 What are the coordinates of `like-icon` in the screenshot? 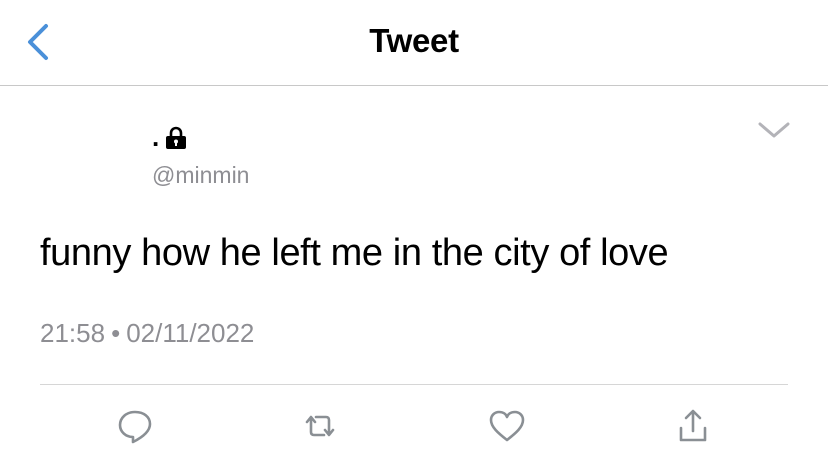 It's located at (507, 426).